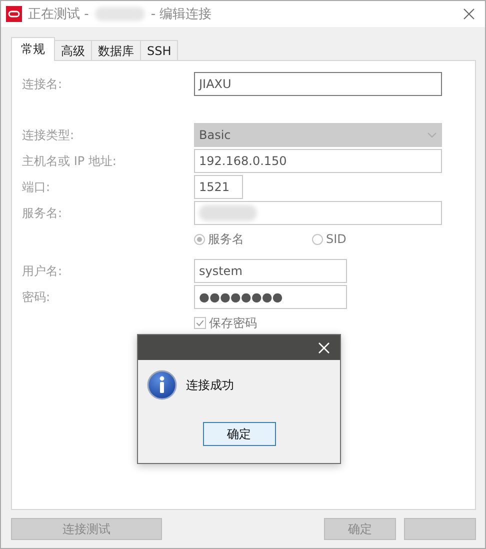  I want to click on field-label: 端口:, so click(37, 187).